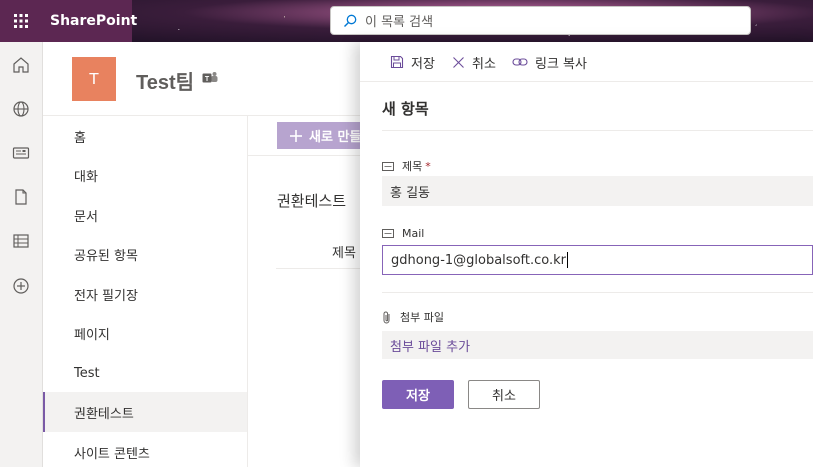 Image resolution: width=813 pixels, height=467 pixels. What do you see at coordinates (386, 317) in the screenshot?
I see `paperclip-icon` at bounding box center [386, 317].